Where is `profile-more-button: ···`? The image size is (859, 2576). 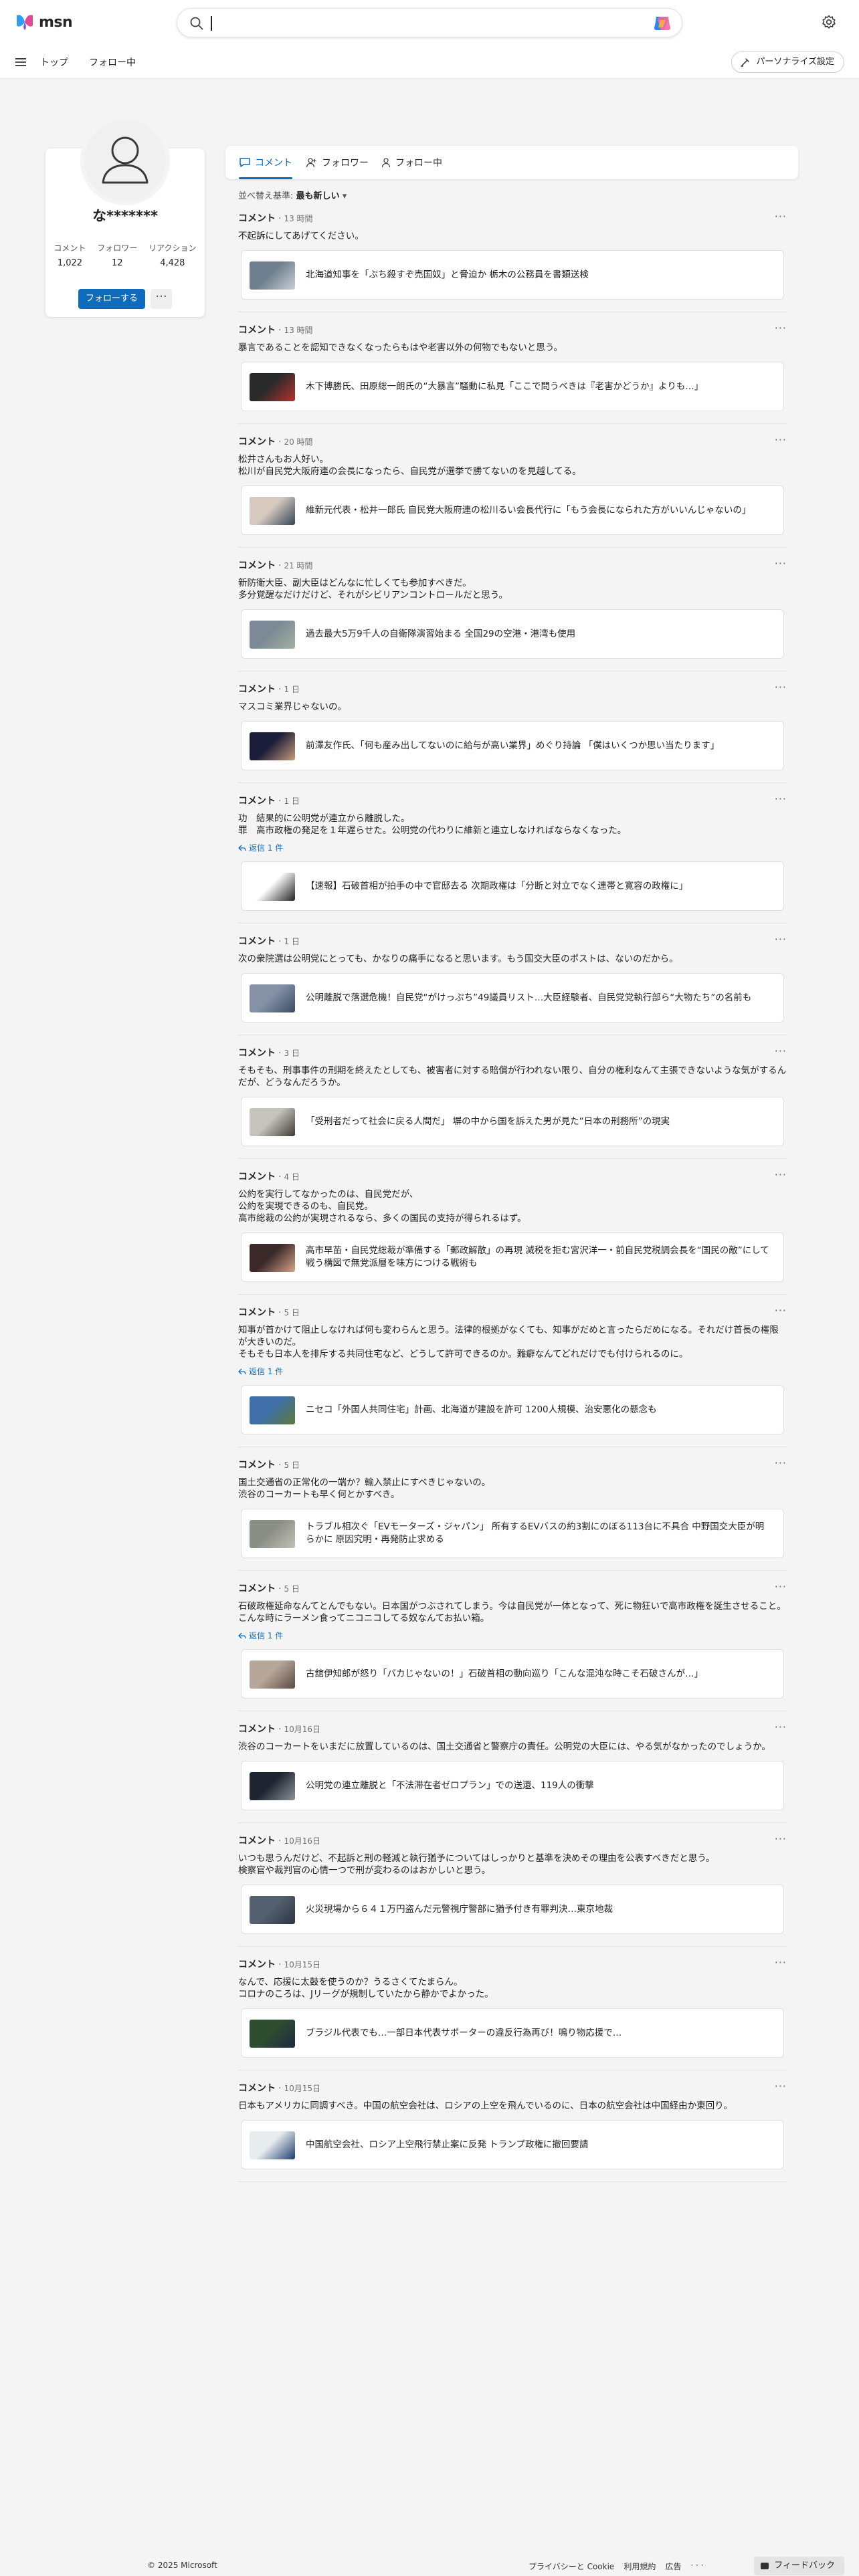 profile-more-button: ··· is located at coordinates (162, 299).